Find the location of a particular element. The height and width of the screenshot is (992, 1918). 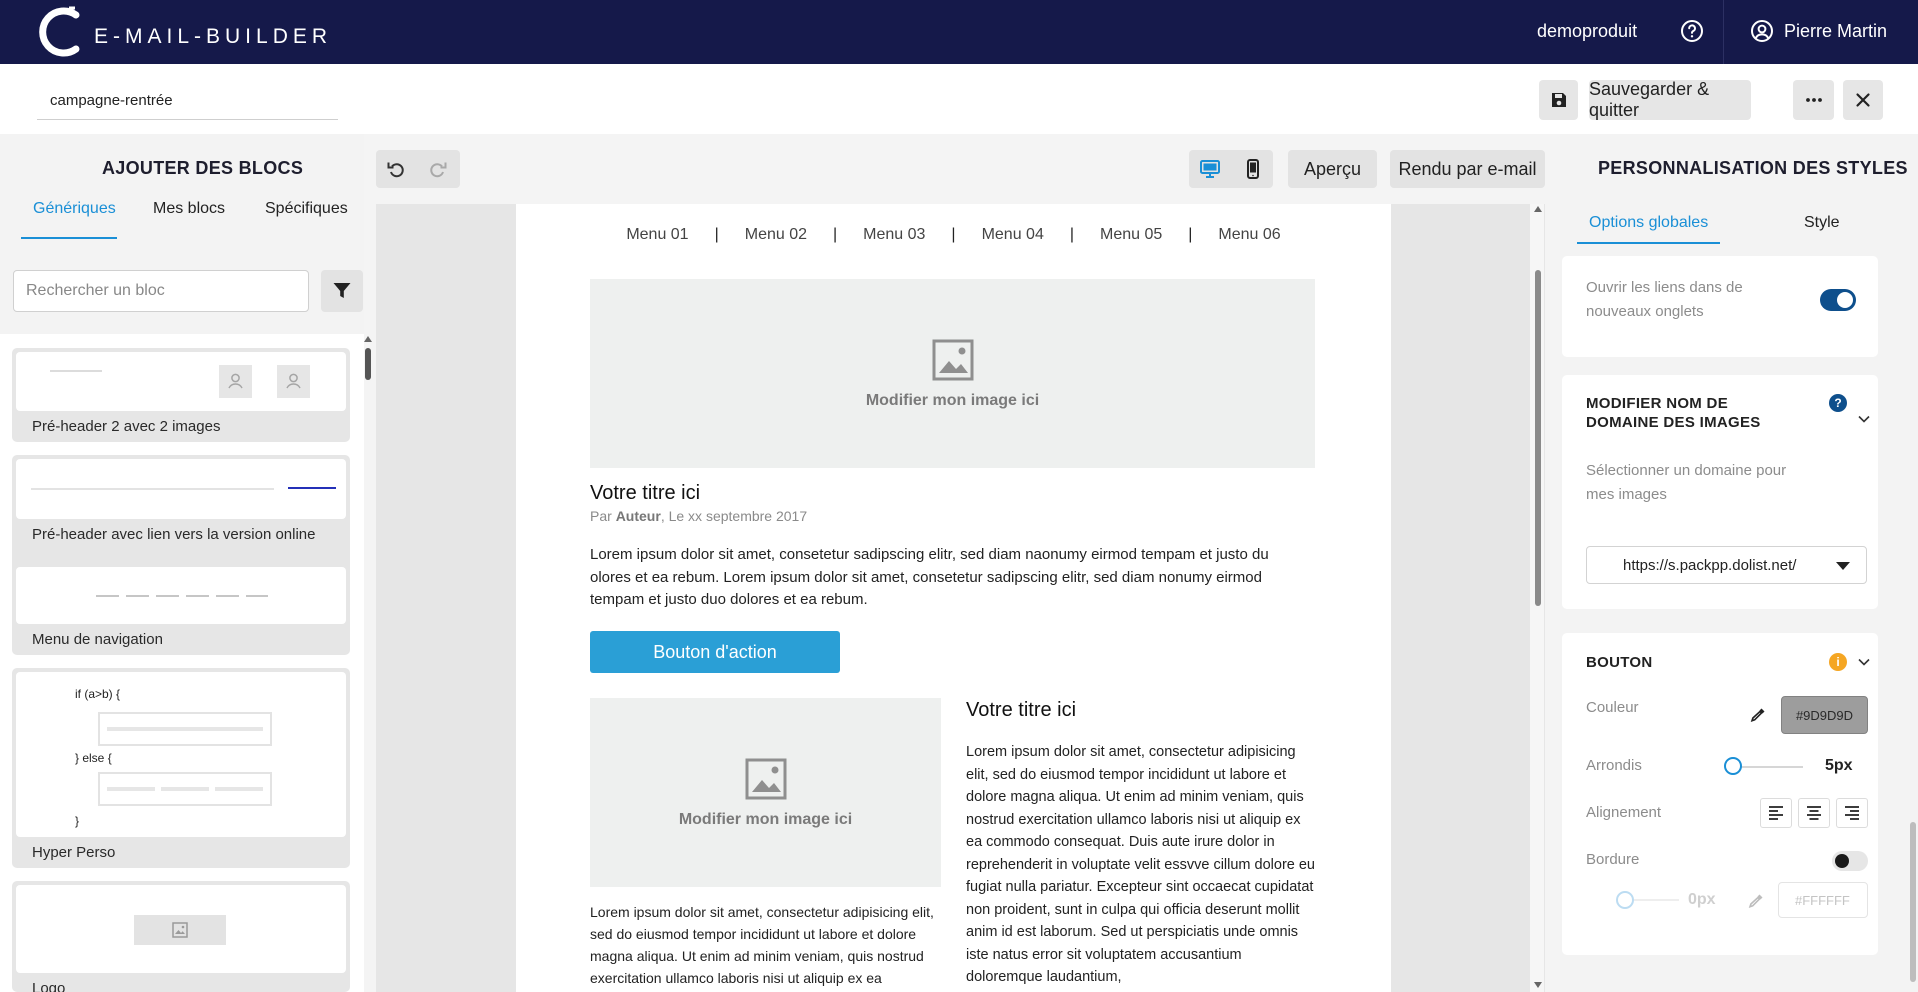

email-menu-item: Menu 03 is located at coordinates (894, 235).